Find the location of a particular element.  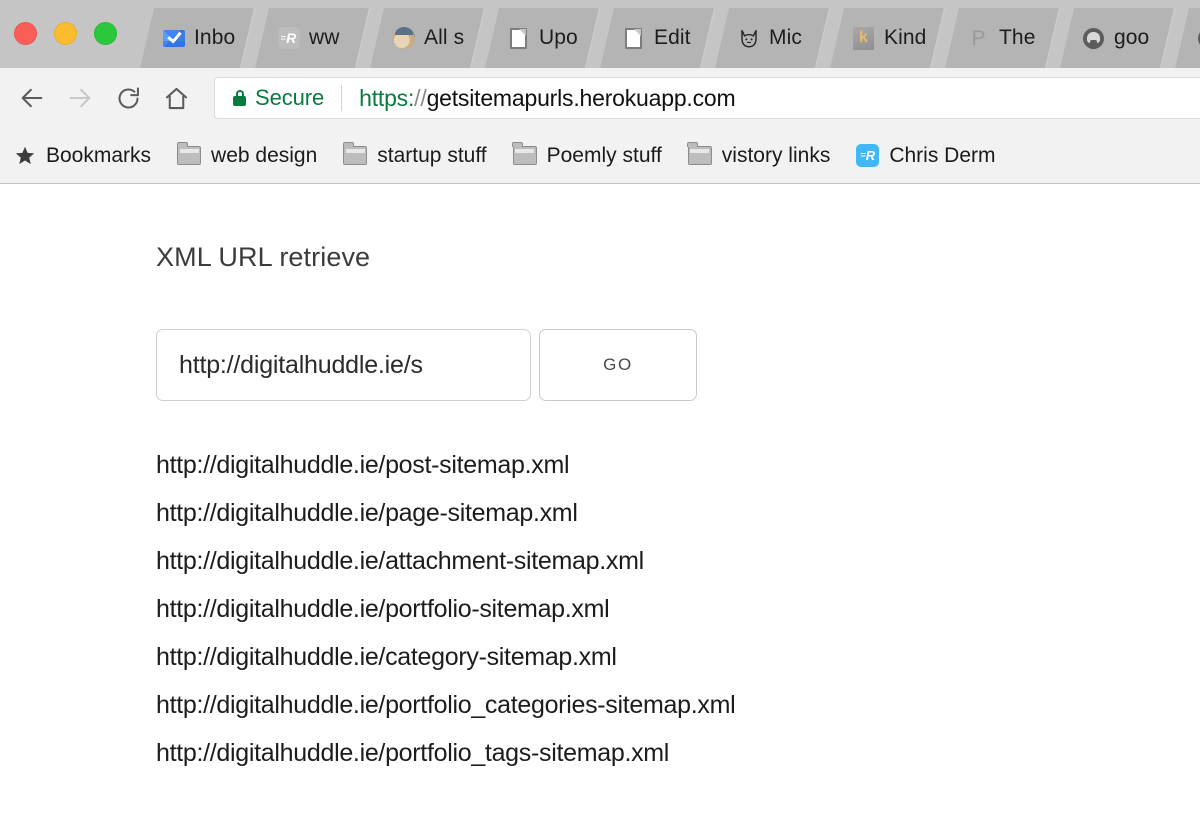

tab-strip: Inbo = R ww All s Upo Edit Mic k Kind P The goo is located at coordinates (600, 34).